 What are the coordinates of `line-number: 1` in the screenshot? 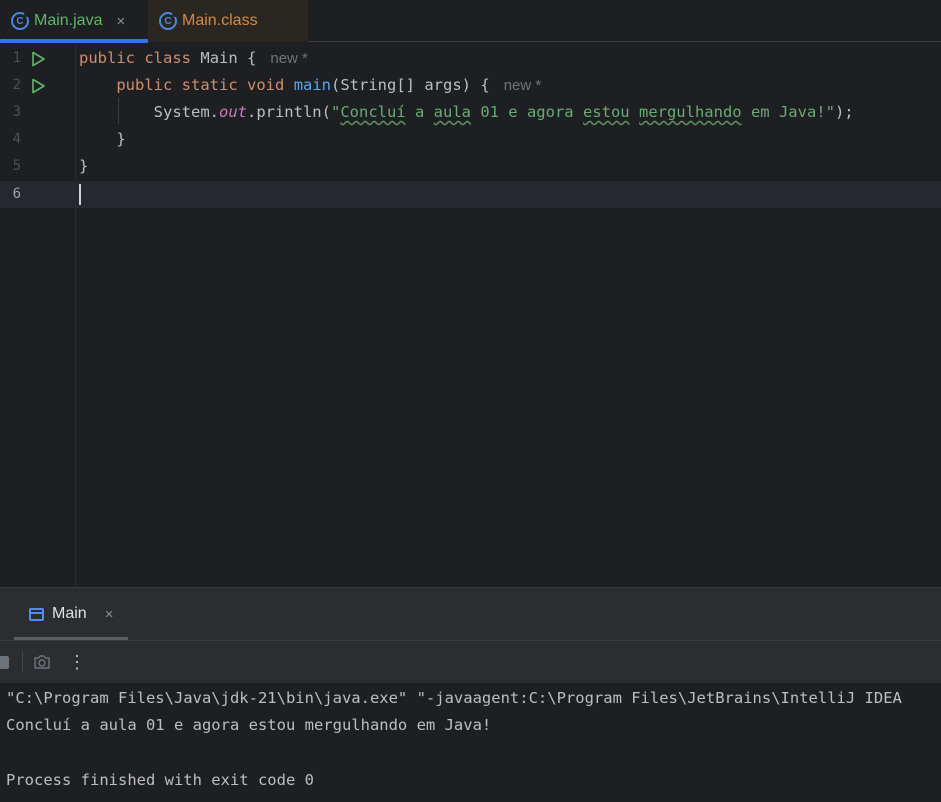 It's located at (16, 58).